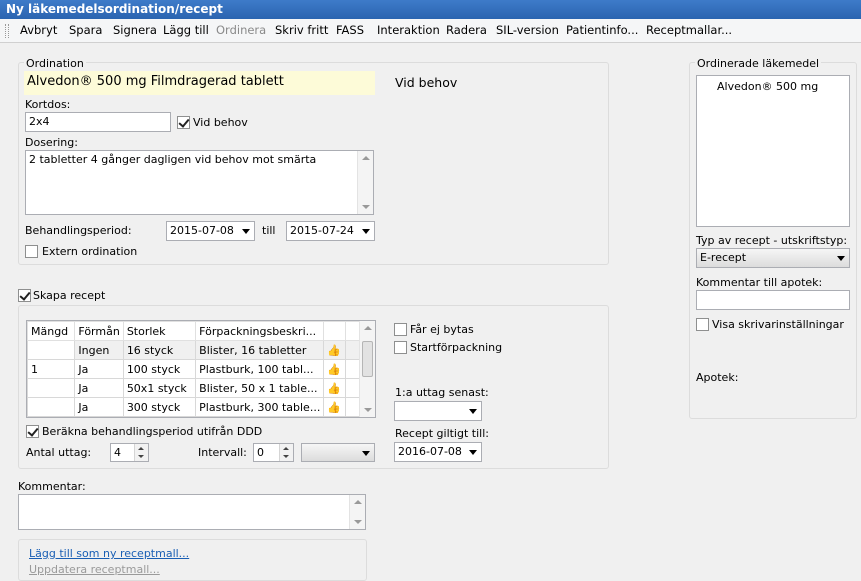  What do you see at coordinates (59, 452) in the screenshot?
I see `antal-uttag-label: Antal uttag:` at bounding box center [59, 452].